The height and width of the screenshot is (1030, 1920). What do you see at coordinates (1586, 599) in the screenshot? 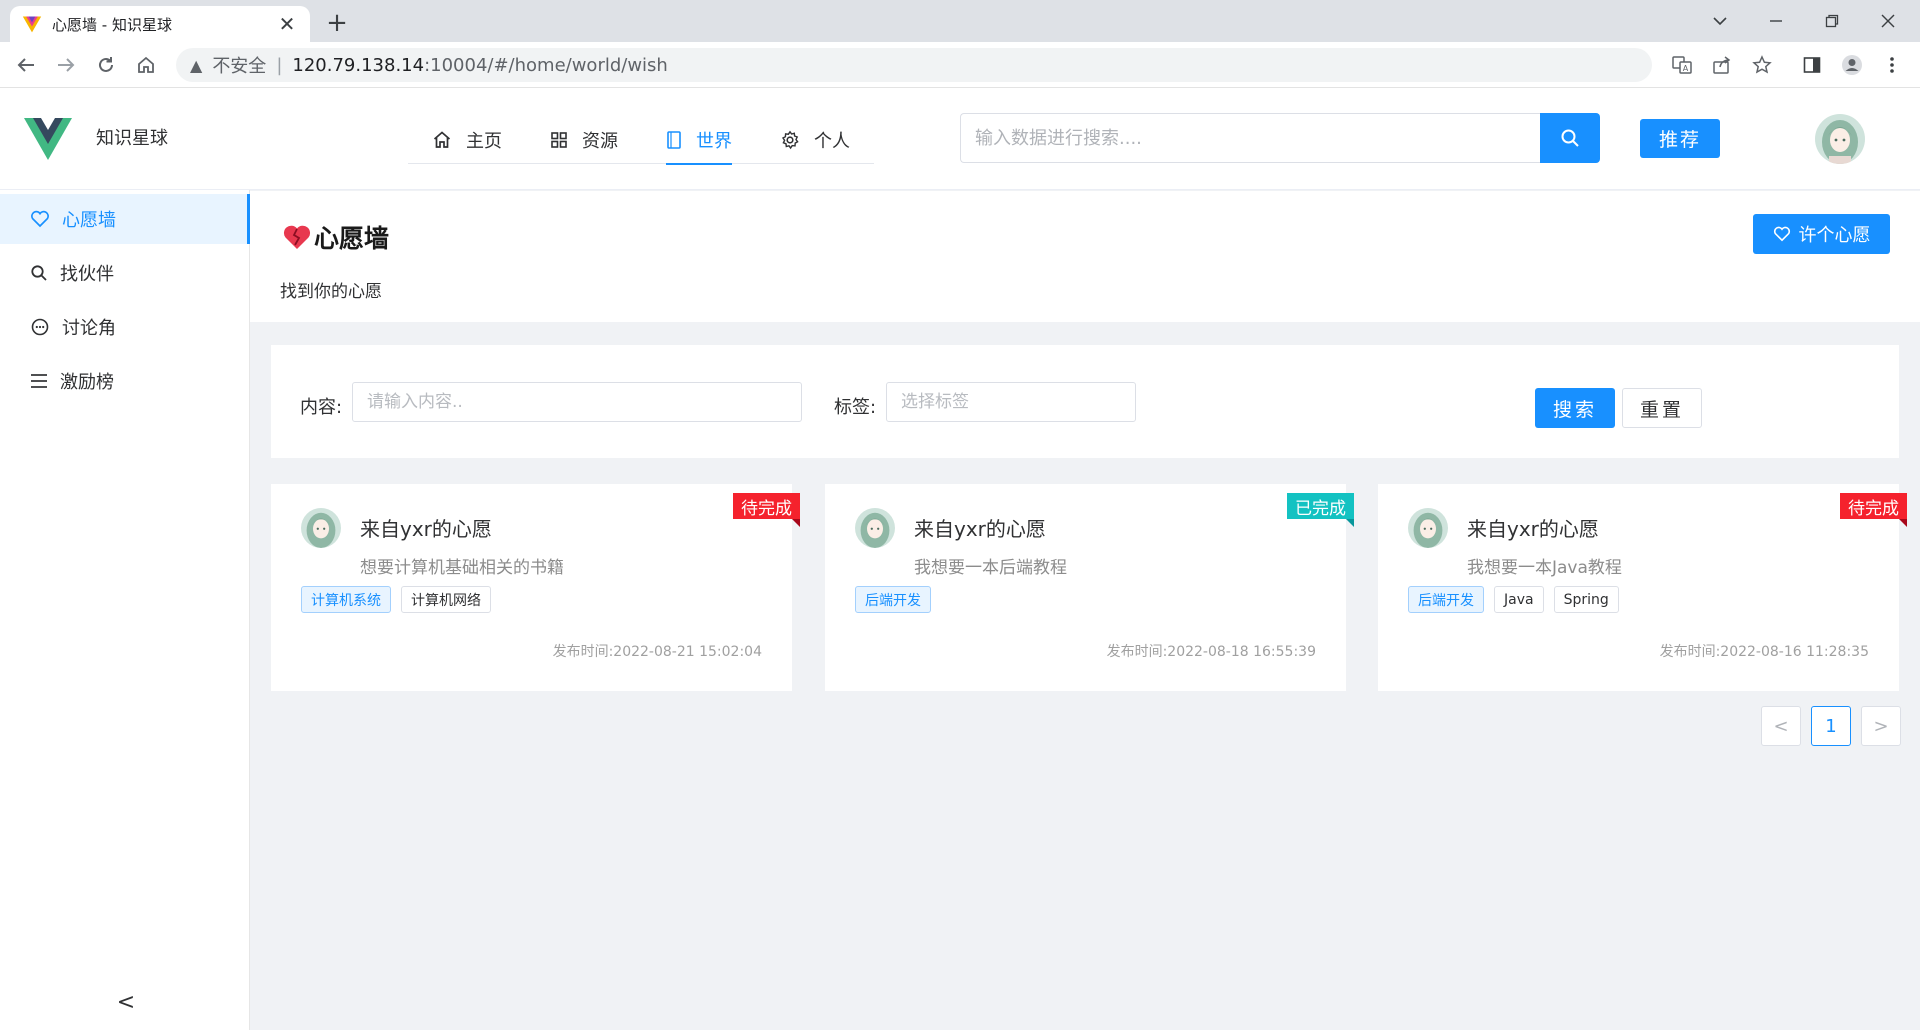
I see `tag: Spring` at bounding box center [1586, 599].